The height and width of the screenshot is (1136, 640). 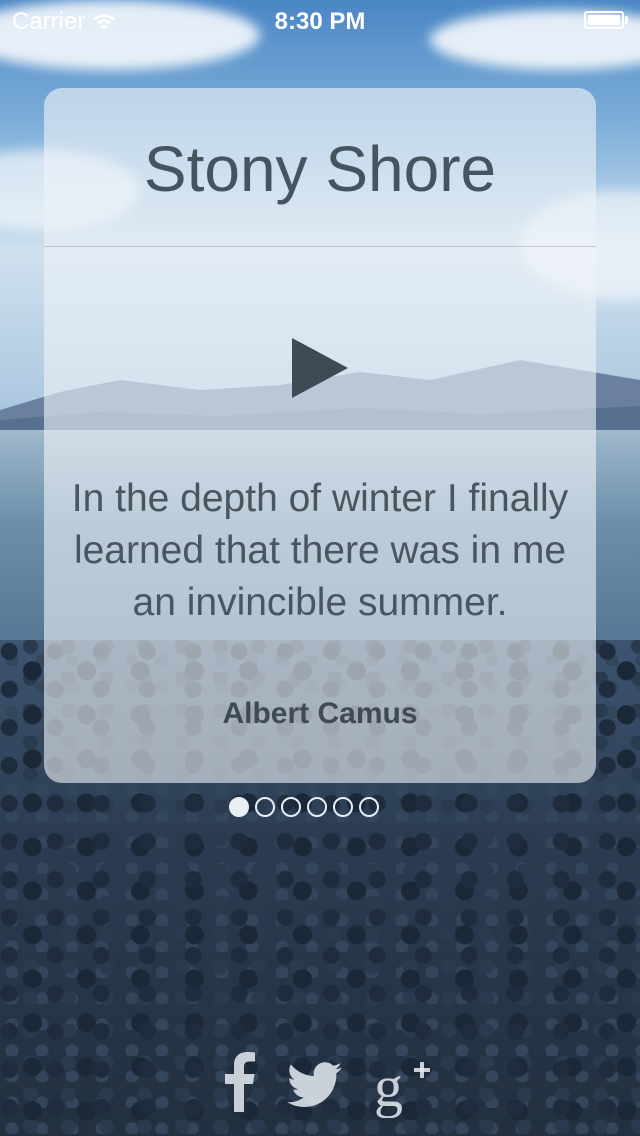 What do you see at coordinates (320, 169) in the screenshot?
I see `card-title: Stony Shore` at bounding box center [320, 169].